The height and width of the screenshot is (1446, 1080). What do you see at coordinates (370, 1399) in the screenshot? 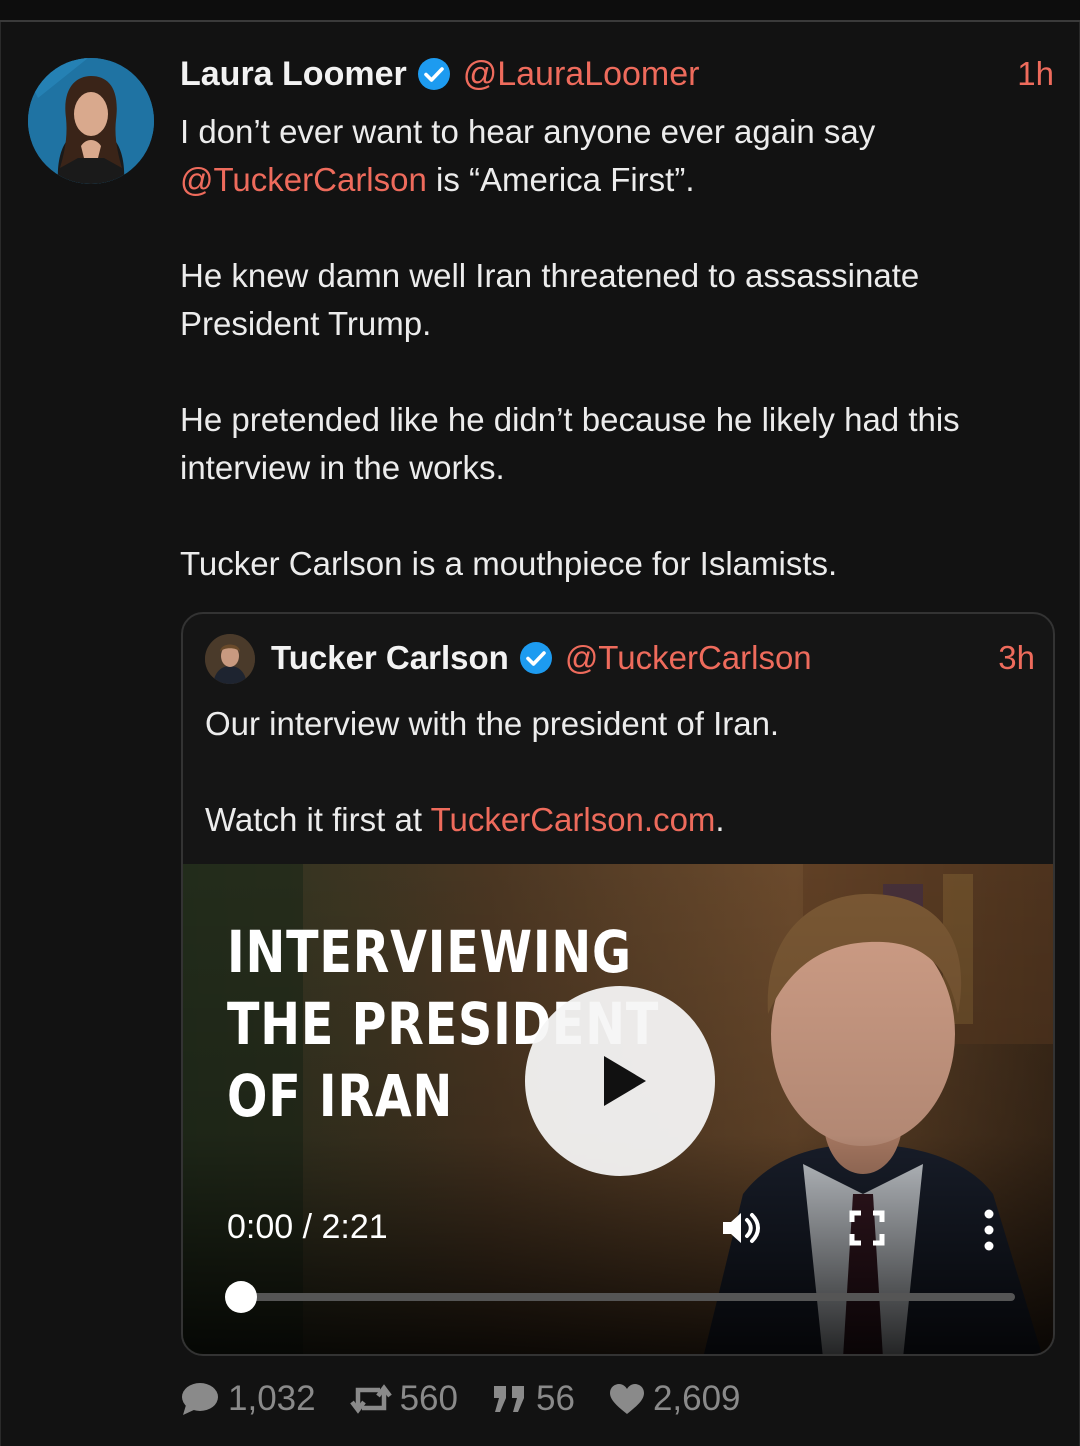
I see `repost-icon` at bounding box center [370, 1399].